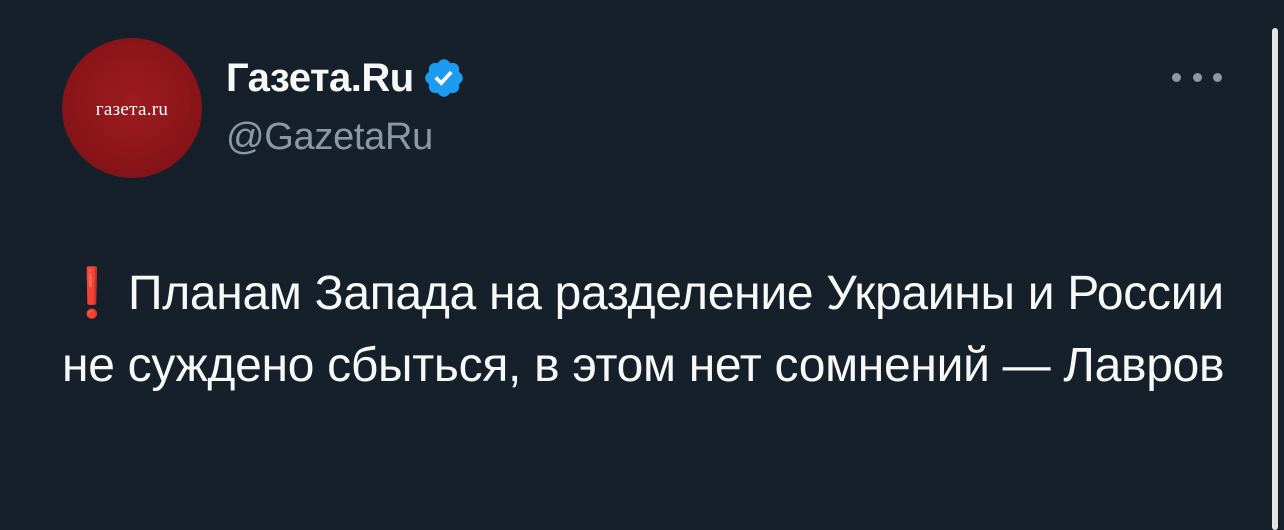  I want to click on exclamation-icon: ❗, so click(92, 293).